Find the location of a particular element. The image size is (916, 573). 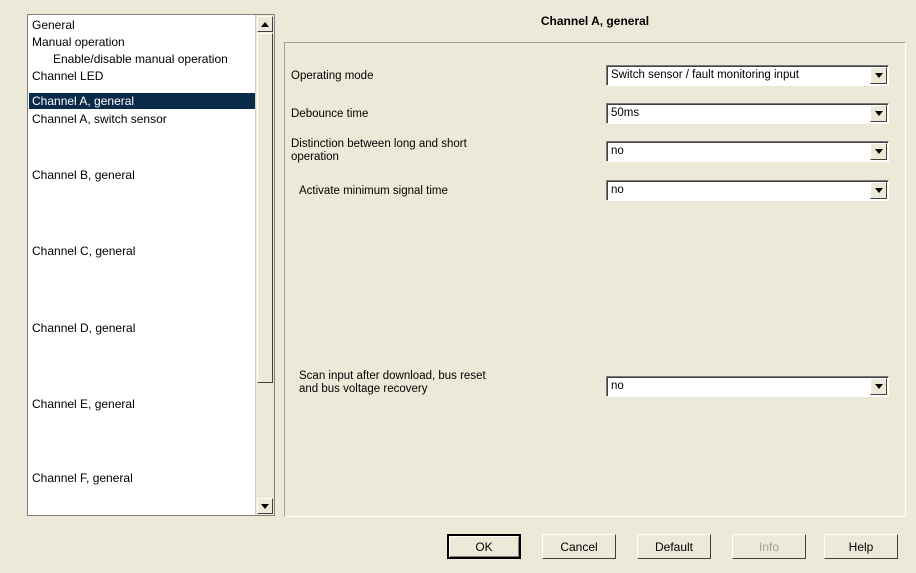

scroll-up-button is located at coordinates (265, 24).